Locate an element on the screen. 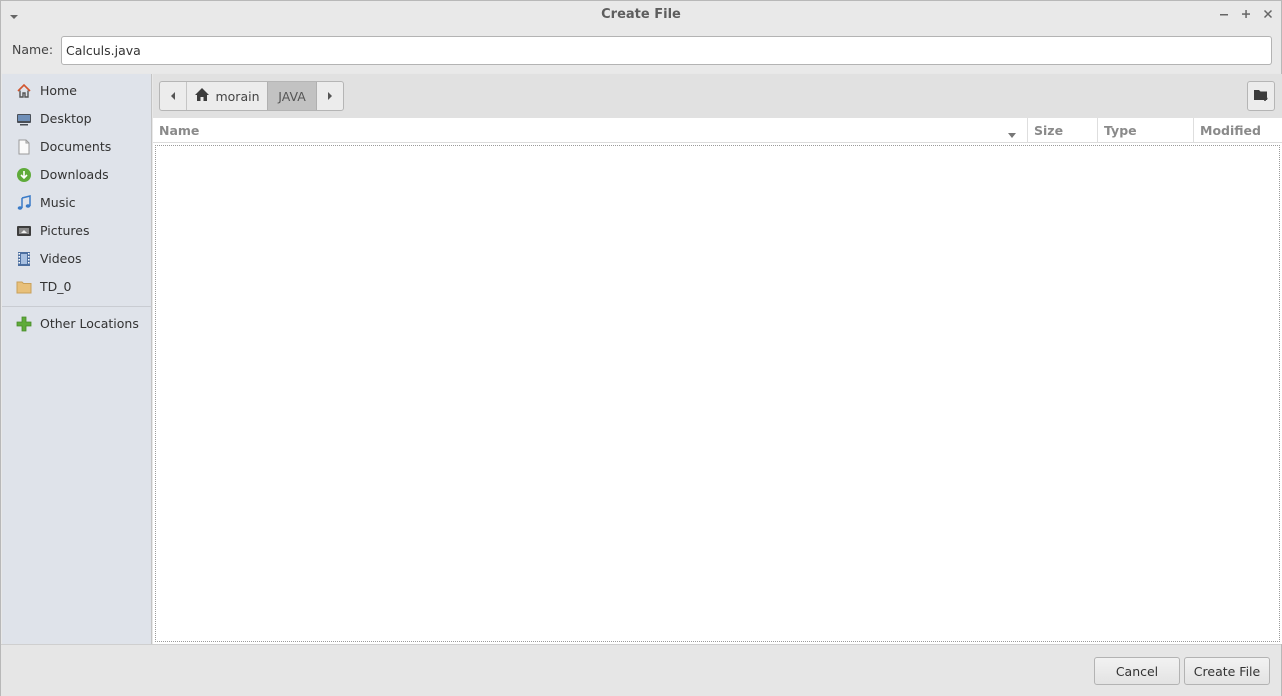 This screenshot has height=696, width=1282. sidebar-item-label: Music is located at coordinates (58, 202).